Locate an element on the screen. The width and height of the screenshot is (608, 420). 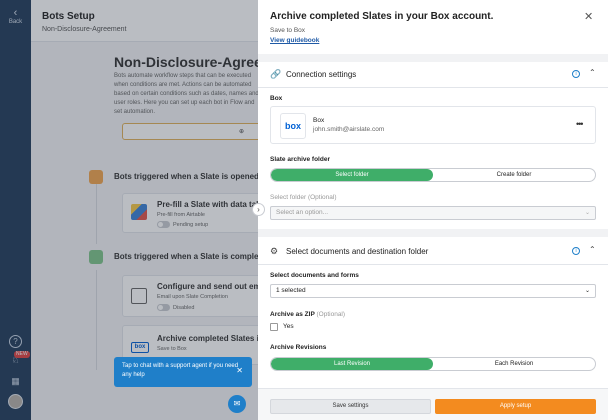
chat-icon: ✉ is located at coordinates (237, 404).